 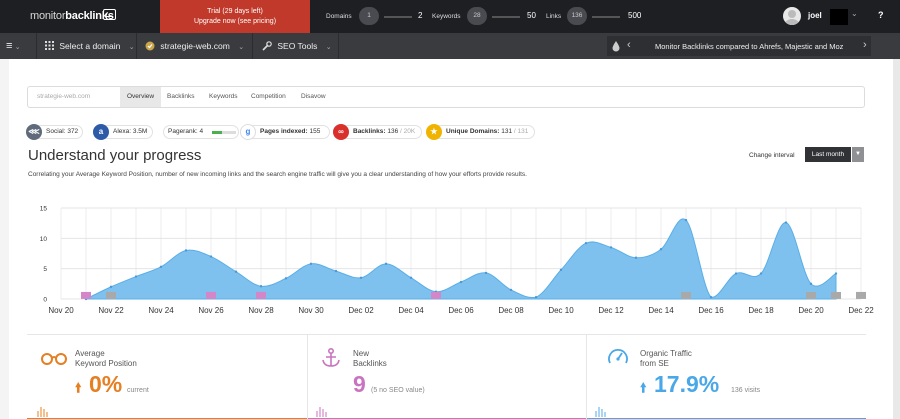 What do you see at coordinates (815, 15) in the screenshot?
I see `username: joel` at bounding box center [815, 15].